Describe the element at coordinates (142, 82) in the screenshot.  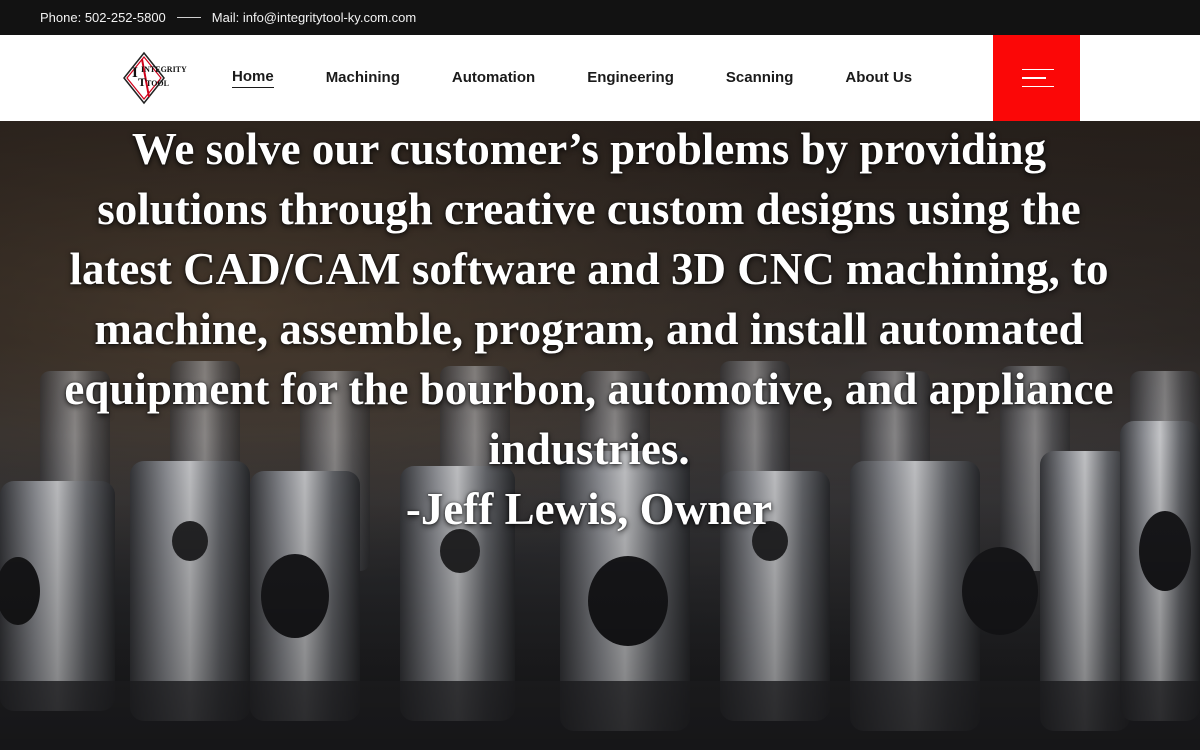
I see `svg-text: T` at that location.